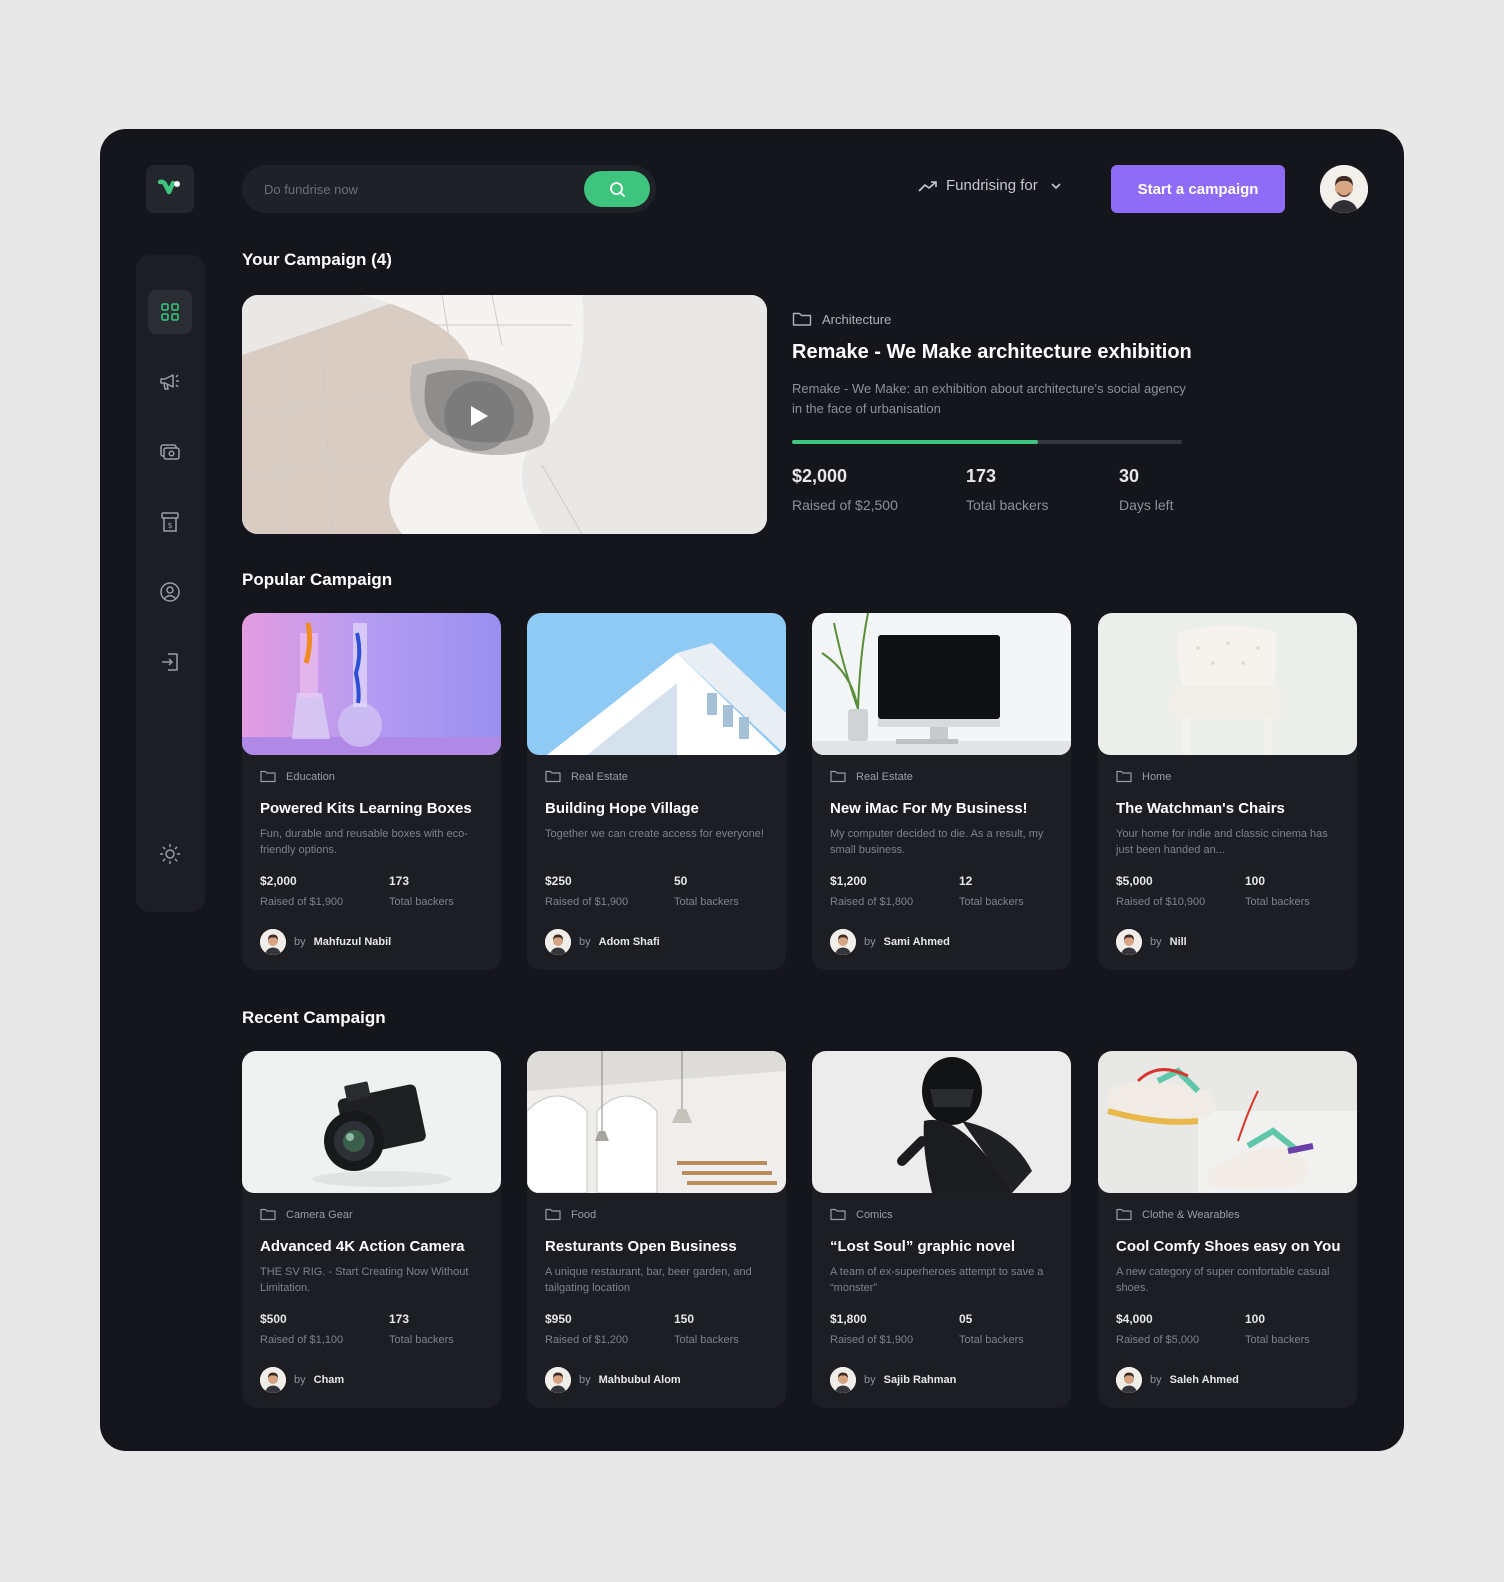 The image size is (1504, 1582). I want to click on sidebar-item-payments: $, so click(170, 522).